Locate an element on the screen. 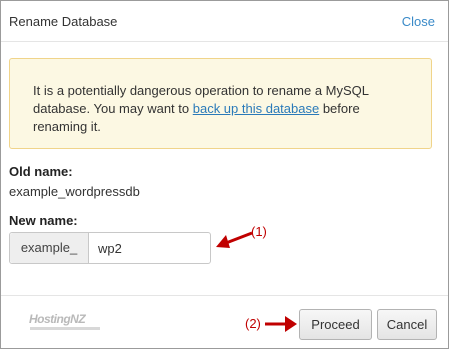  dialog-header: Rename Database Close is located at coordinates (224, 21).